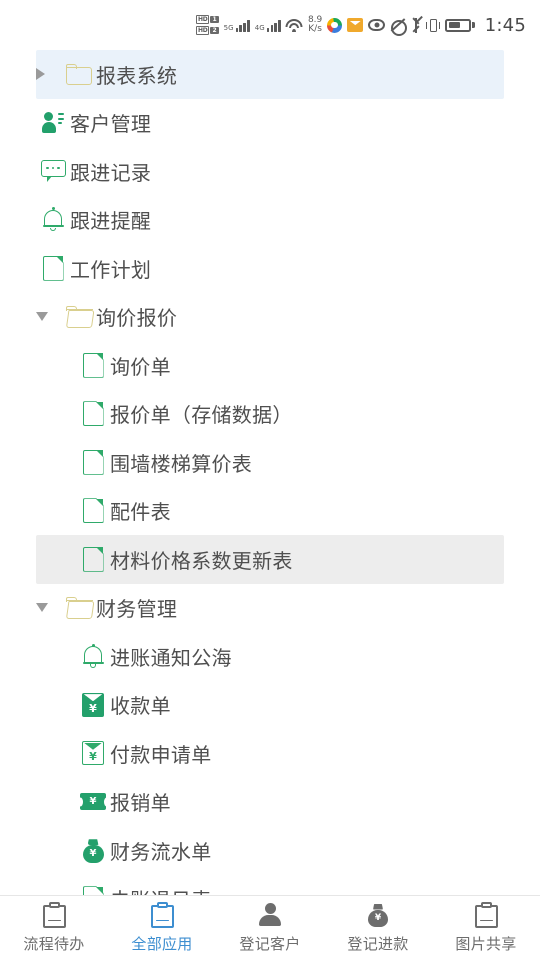 Image resolution: width=540 pixels, height=960 pixels. I want to click on status-bar: HD 1 HD 2 5G 4G 8.9 K/s 1:45, so click(270, 25).